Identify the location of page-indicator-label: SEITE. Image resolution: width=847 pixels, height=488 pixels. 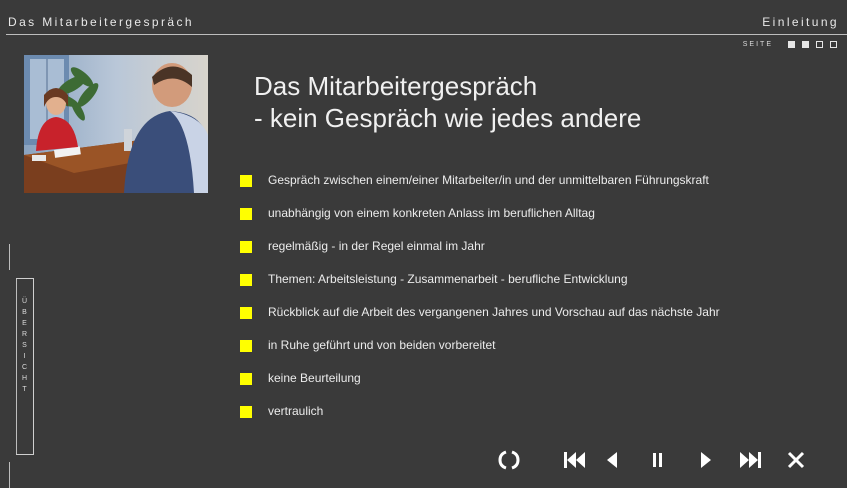
(757, 44).